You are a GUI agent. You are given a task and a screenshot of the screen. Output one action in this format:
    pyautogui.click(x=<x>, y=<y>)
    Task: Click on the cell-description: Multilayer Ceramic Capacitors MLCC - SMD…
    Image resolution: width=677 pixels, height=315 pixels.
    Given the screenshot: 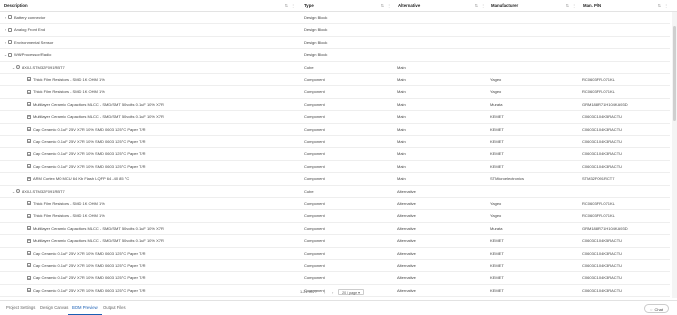 What is the action you would take?
    pyautogui.click(x=149, y=229)
    